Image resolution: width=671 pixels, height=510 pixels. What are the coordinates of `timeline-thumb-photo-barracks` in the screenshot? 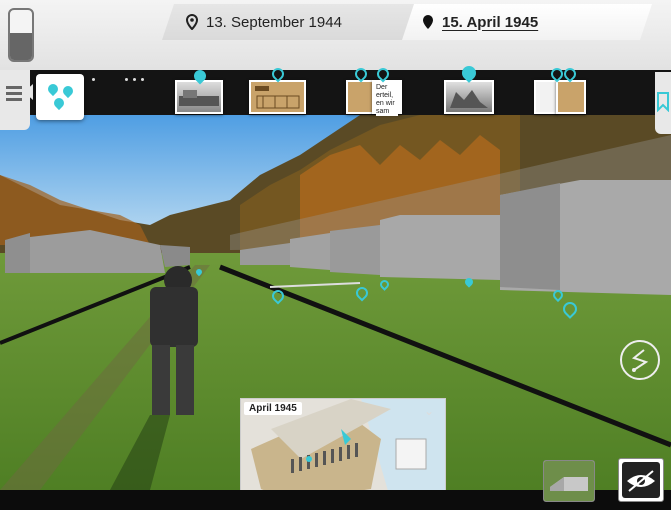 It's located at (199, 97).